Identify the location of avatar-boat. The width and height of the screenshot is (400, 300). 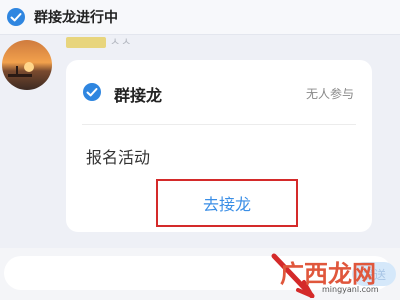
(20, 75).